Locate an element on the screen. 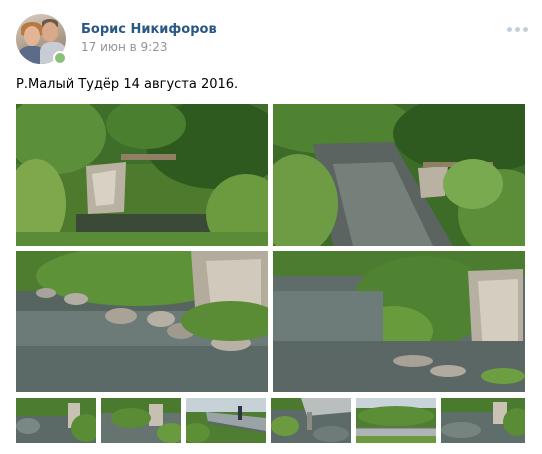 The image size is (542, 454). author-name-link: Борис Никифоров is located at coordinates (149, 29).